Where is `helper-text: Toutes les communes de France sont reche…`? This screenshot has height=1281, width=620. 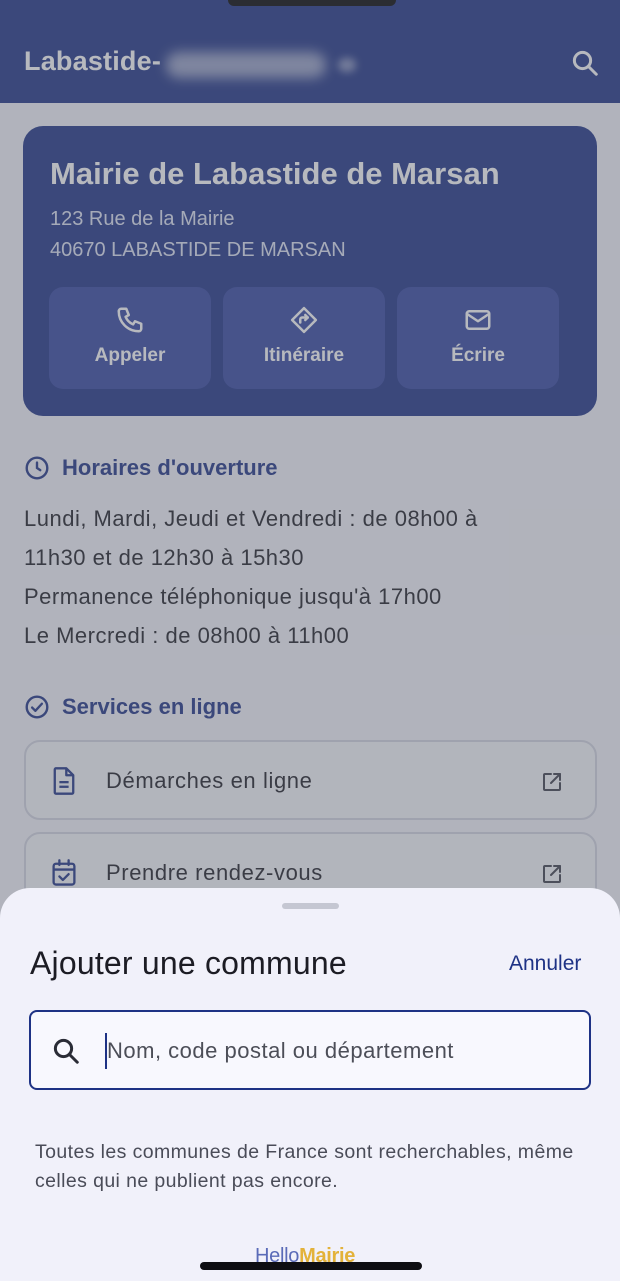 helper-text: Toutes les communes de France sont reche… is located at coordinates (304, 1166).